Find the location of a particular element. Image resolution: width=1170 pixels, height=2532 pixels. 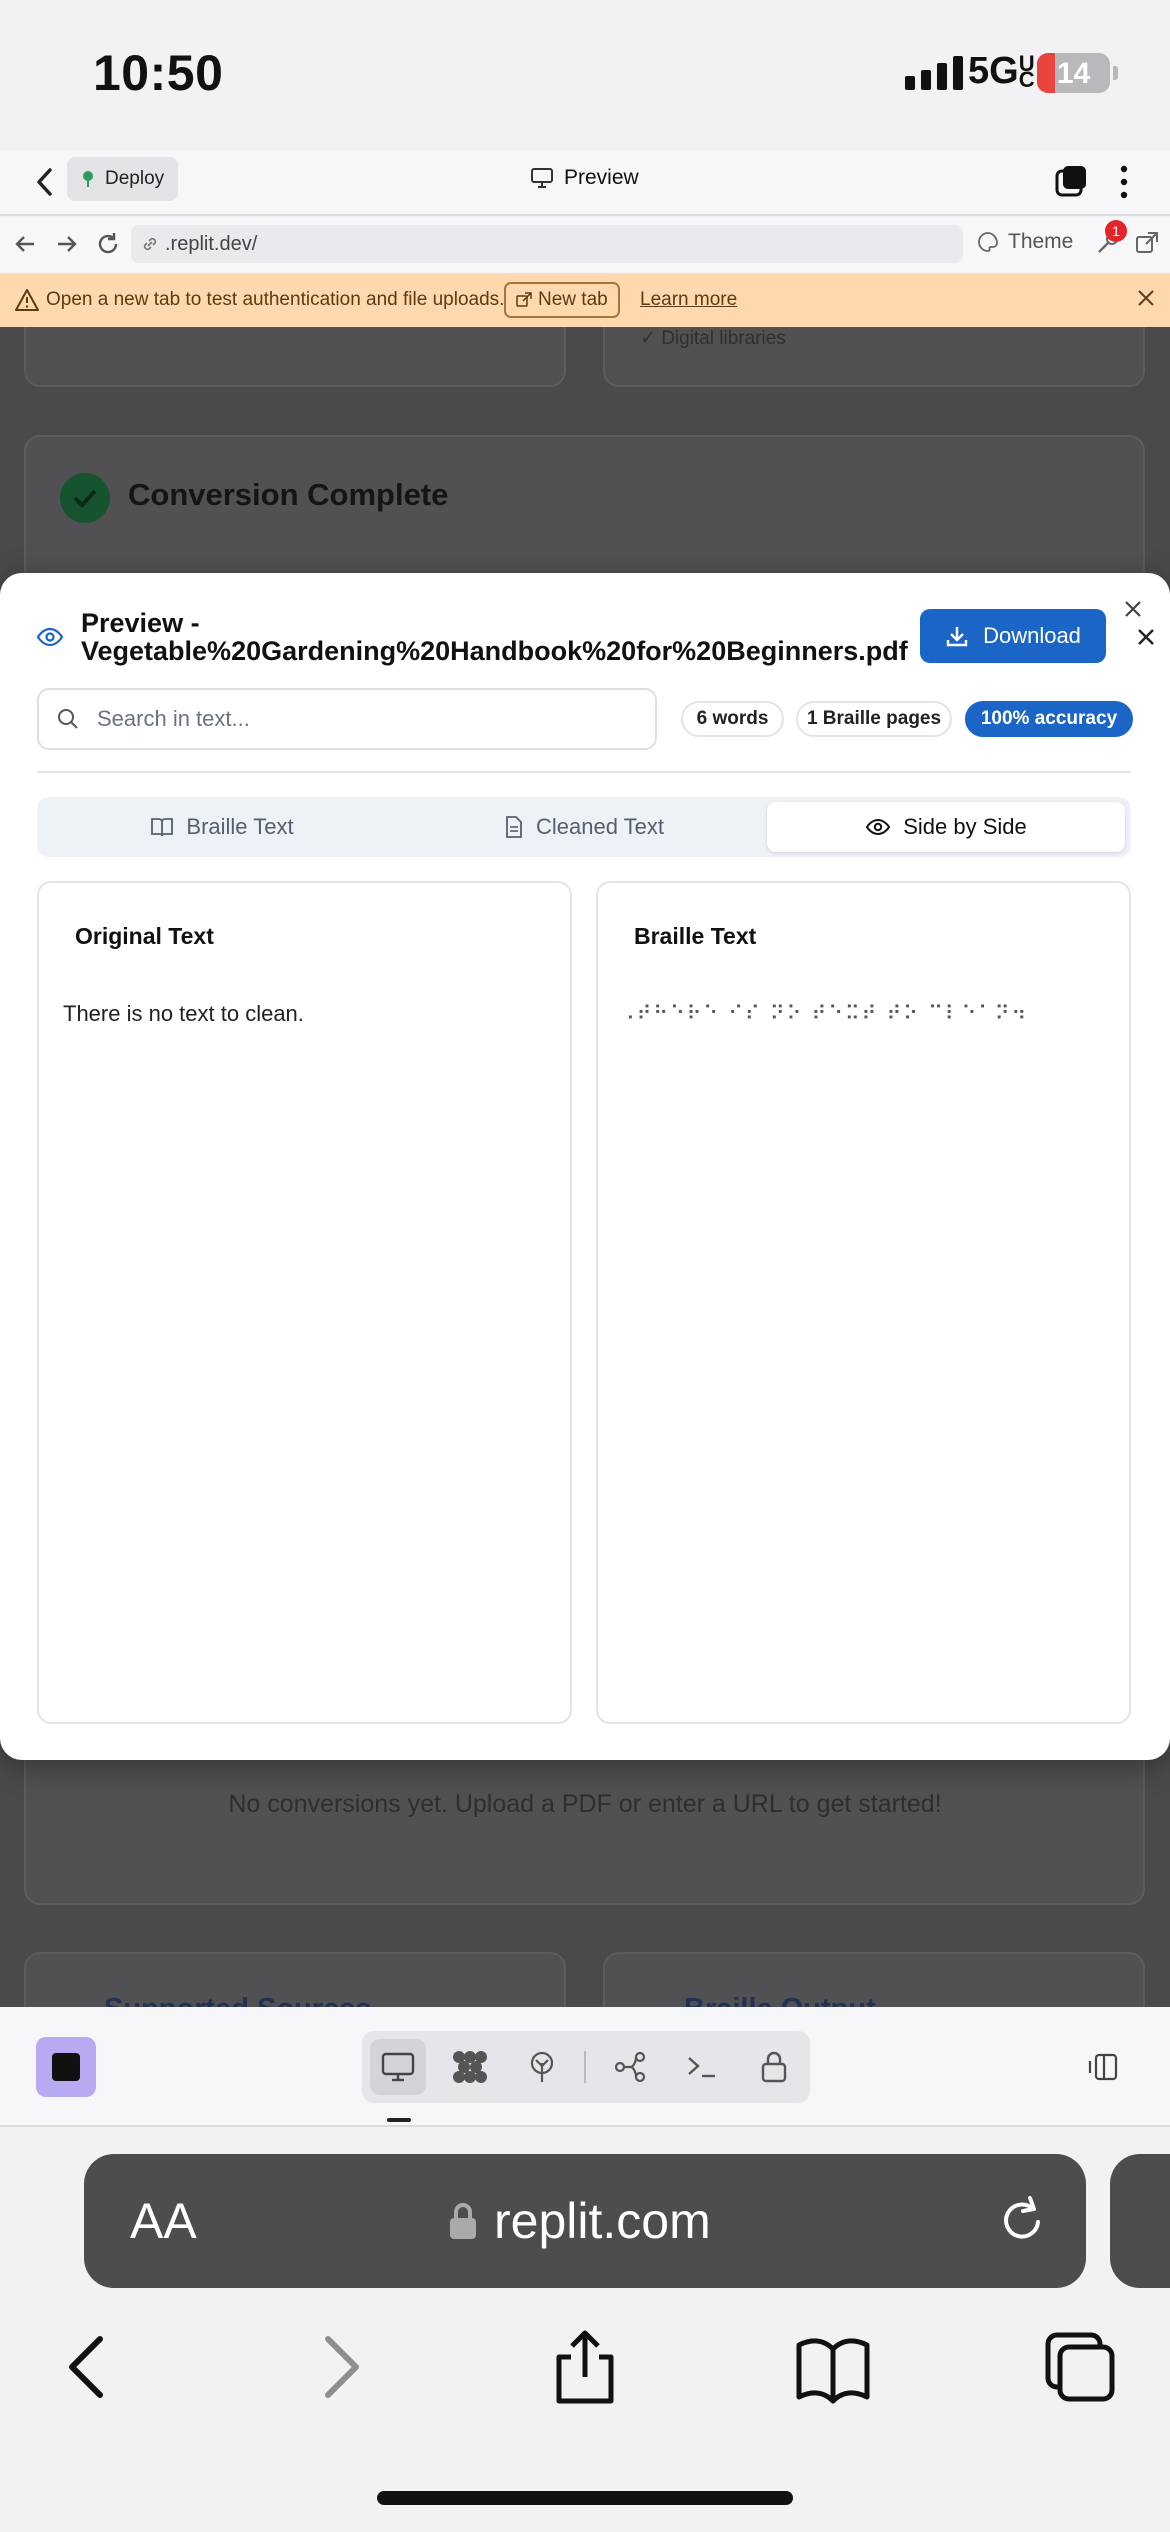

download-icon is located at coordinates (957, 637).